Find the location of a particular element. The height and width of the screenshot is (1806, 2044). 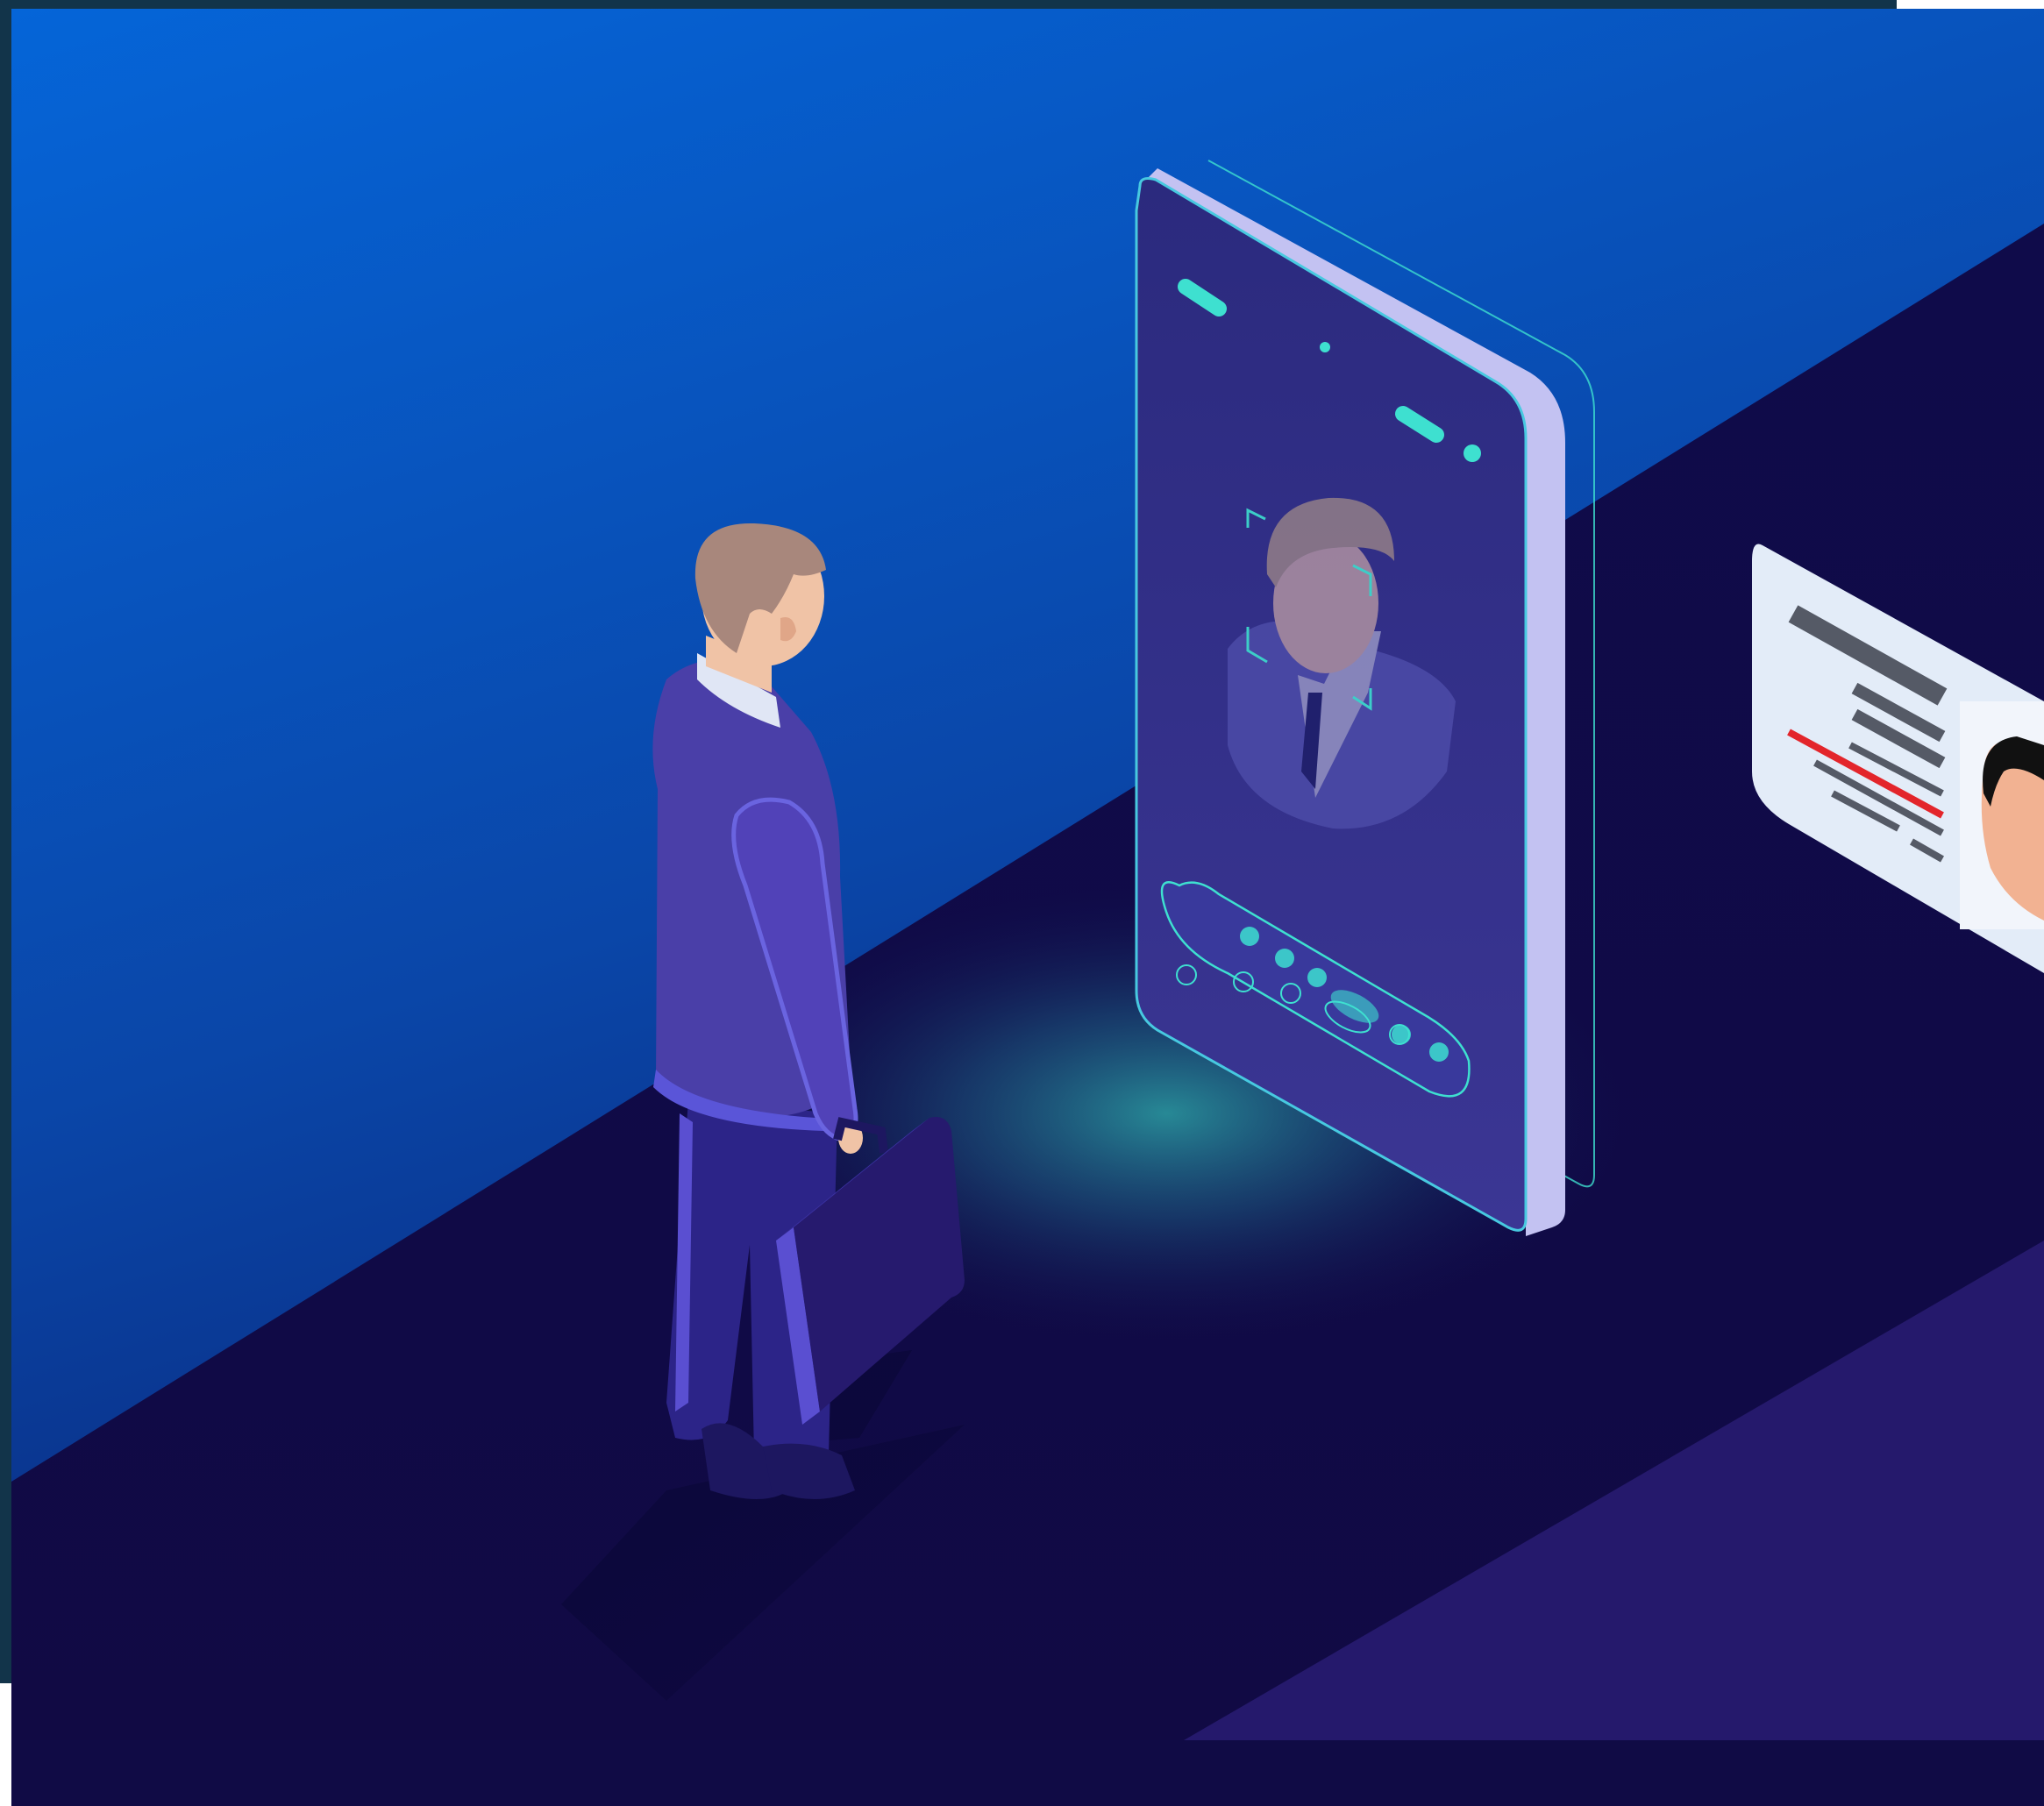

phone-indicator-dot is located at coordinates (1472, 453).